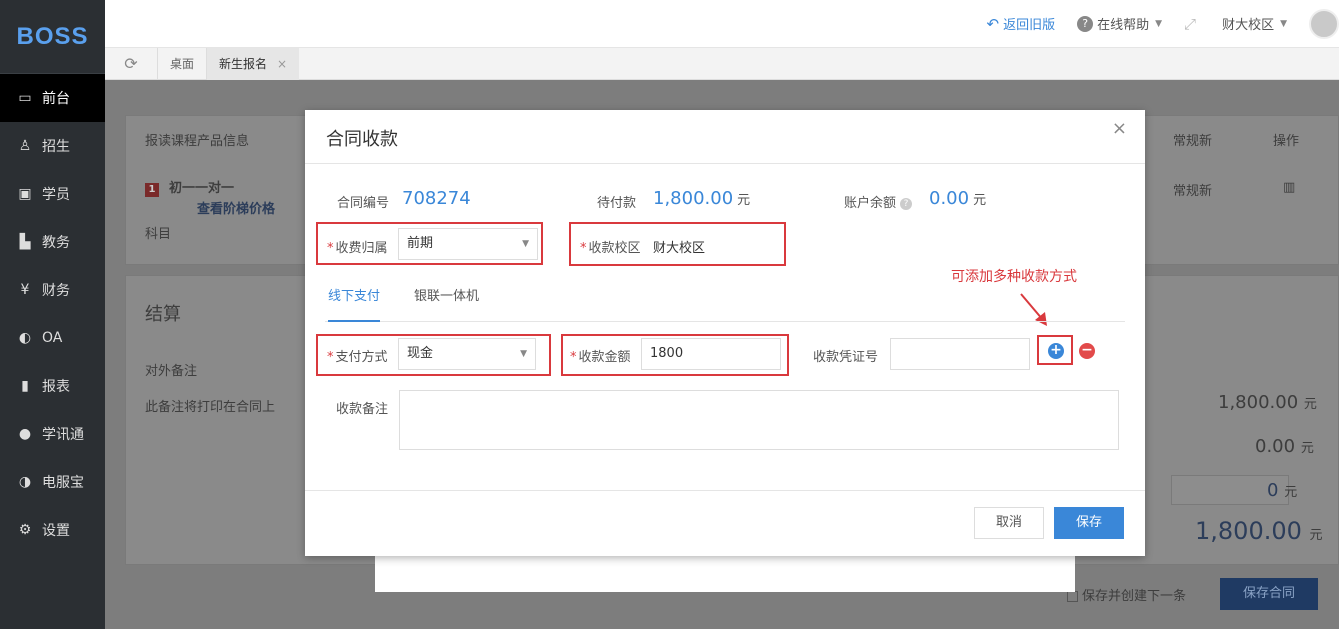 Image resolution: width=1339 pixels, height=629 pixels. What do you see at coordinates (1192, 24) in the screenshot?
I see `fullscreen-button: ⤢` at bounding box center [1192, 24].